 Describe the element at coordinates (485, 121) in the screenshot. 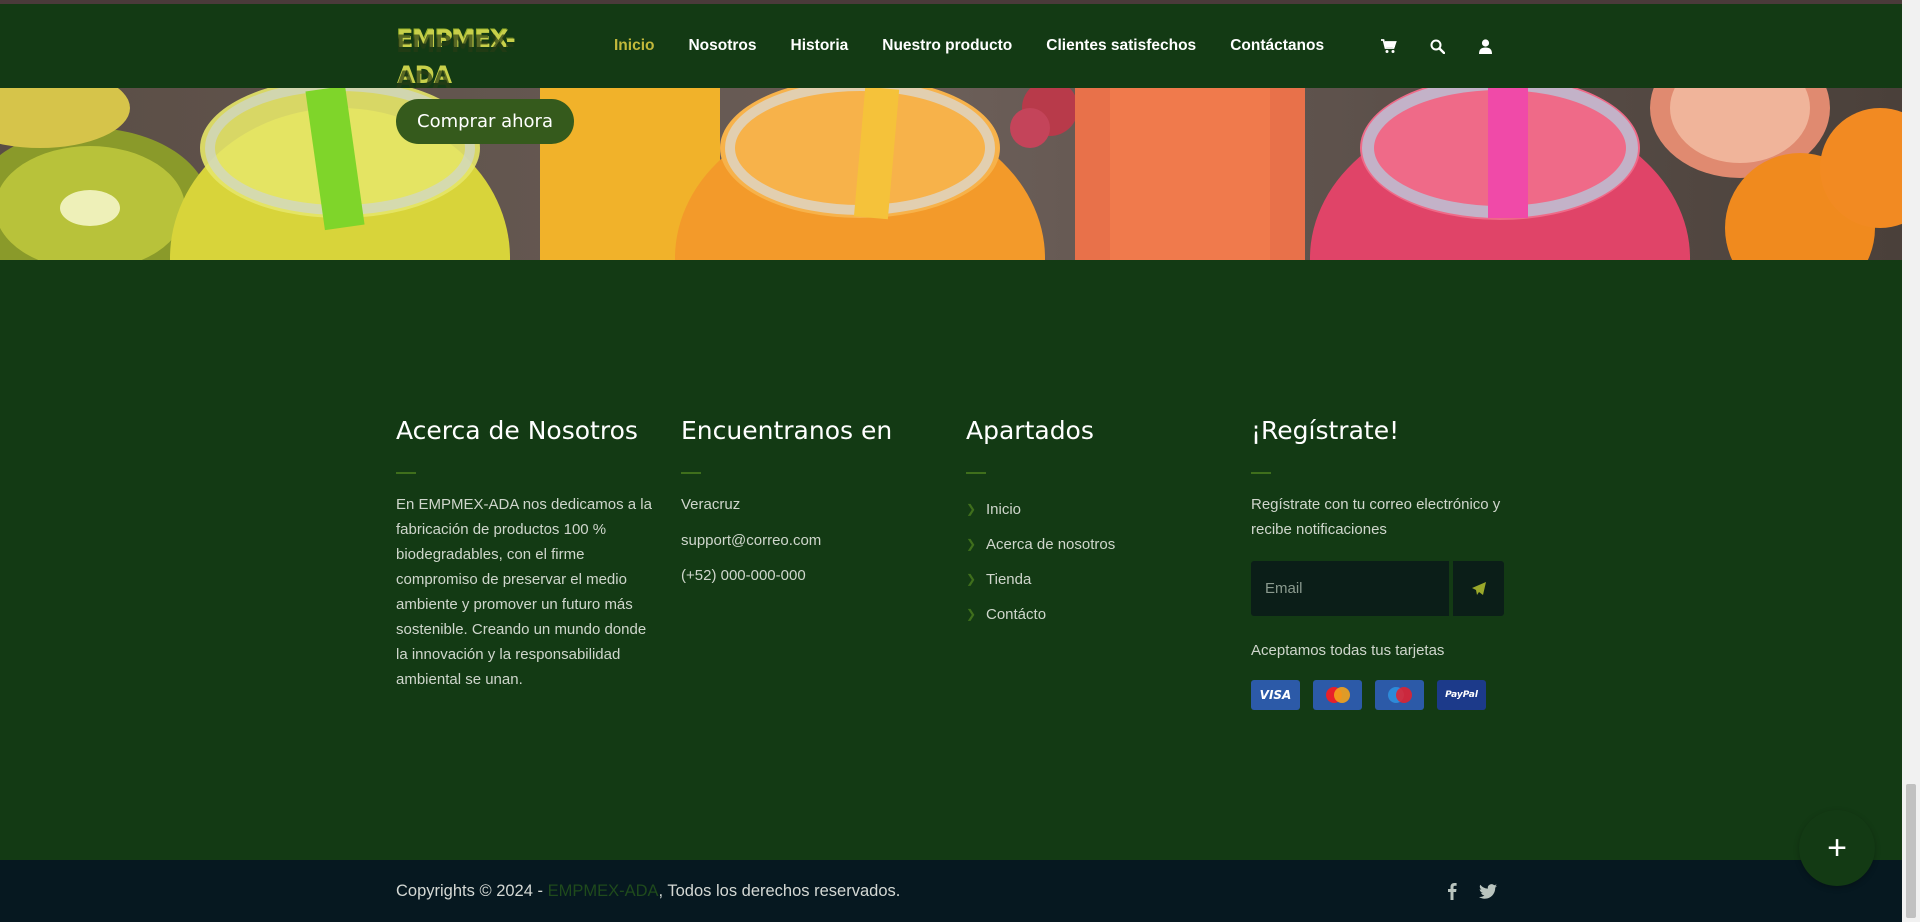

I see `buy-now-button: Comprar ahora` at that location.